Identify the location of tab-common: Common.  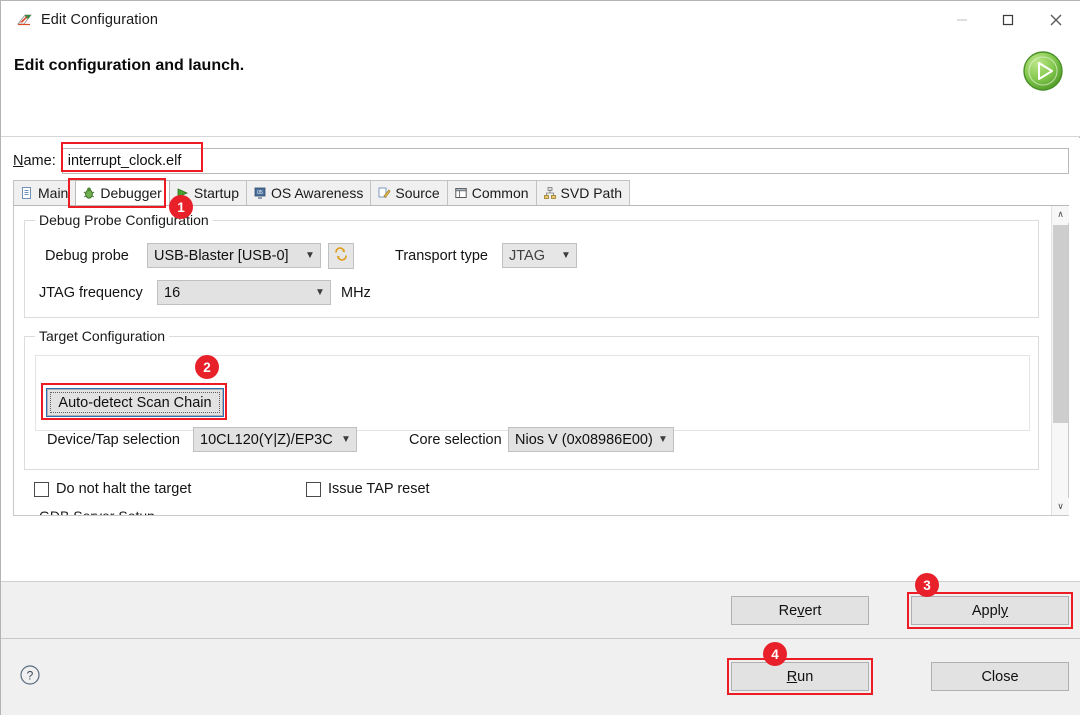
(491, 192).